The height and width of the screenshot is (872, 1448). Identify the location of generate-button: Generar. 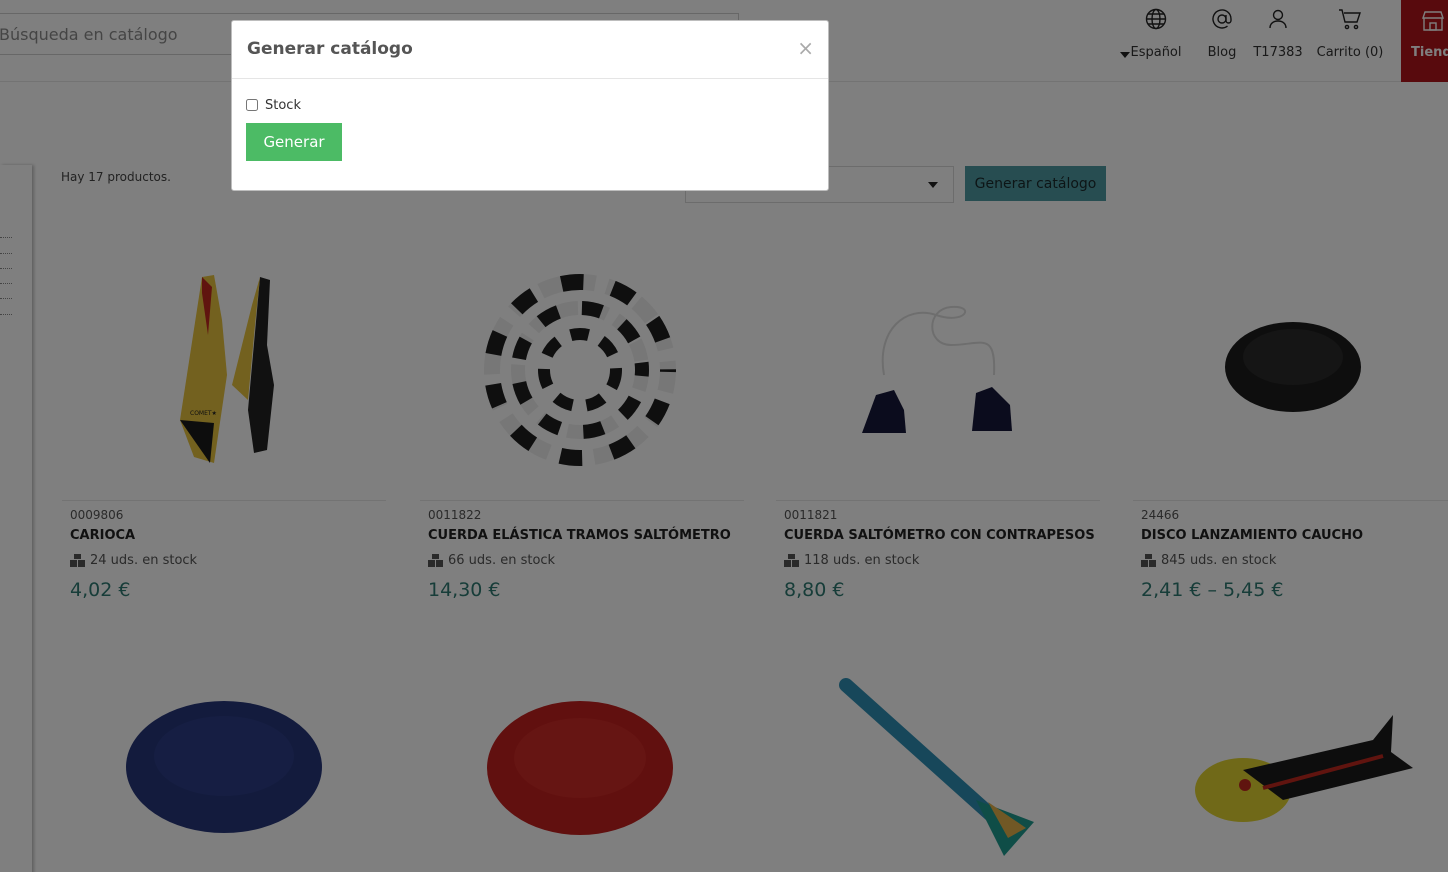
(294, 142).